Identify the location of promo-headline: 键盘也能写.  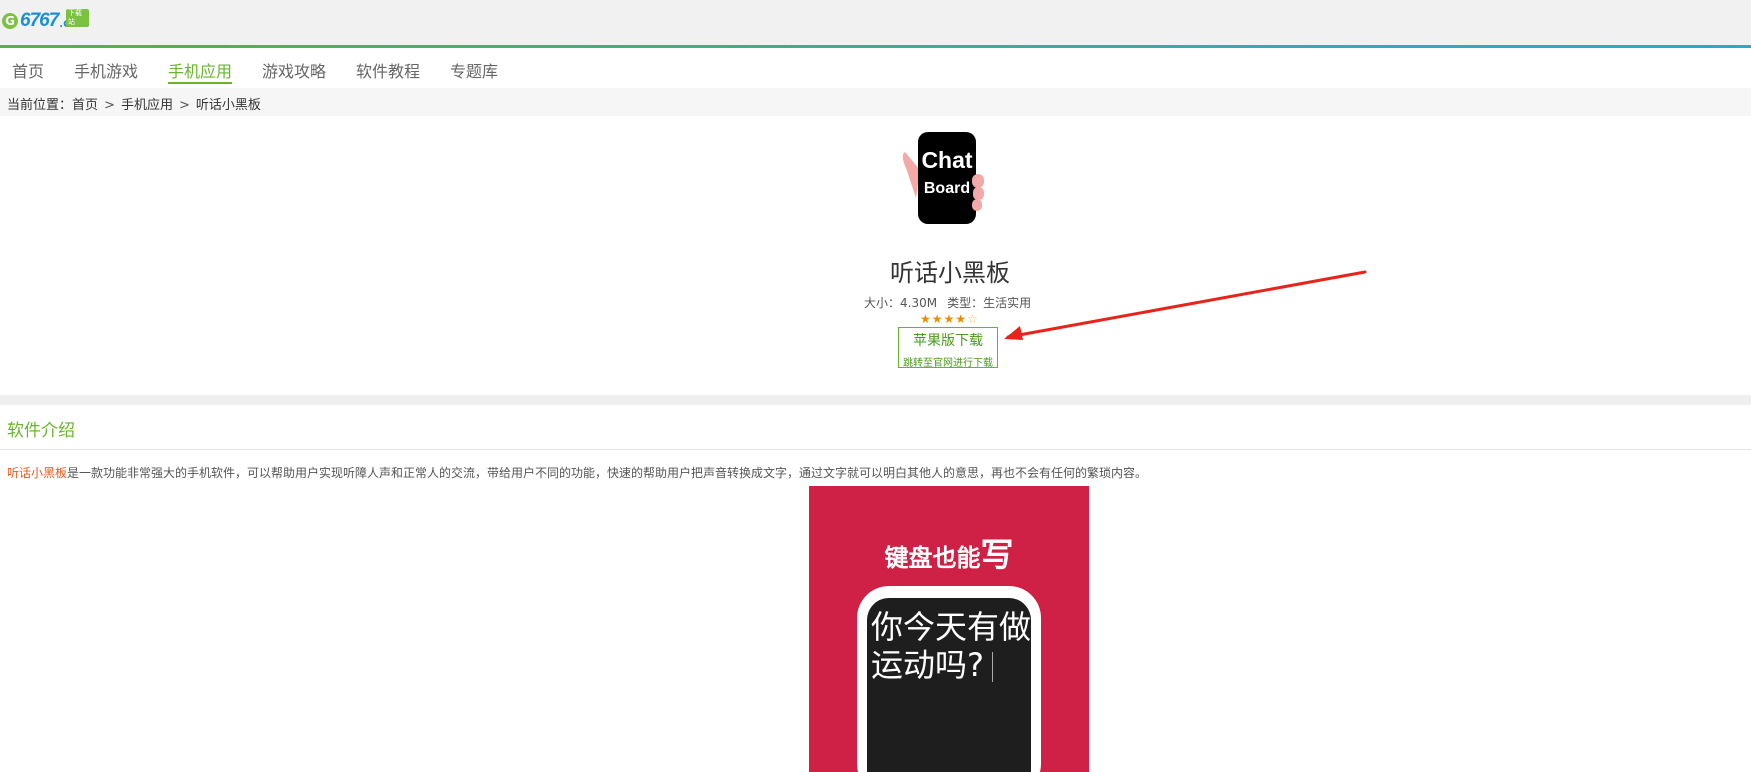
(949, 552).